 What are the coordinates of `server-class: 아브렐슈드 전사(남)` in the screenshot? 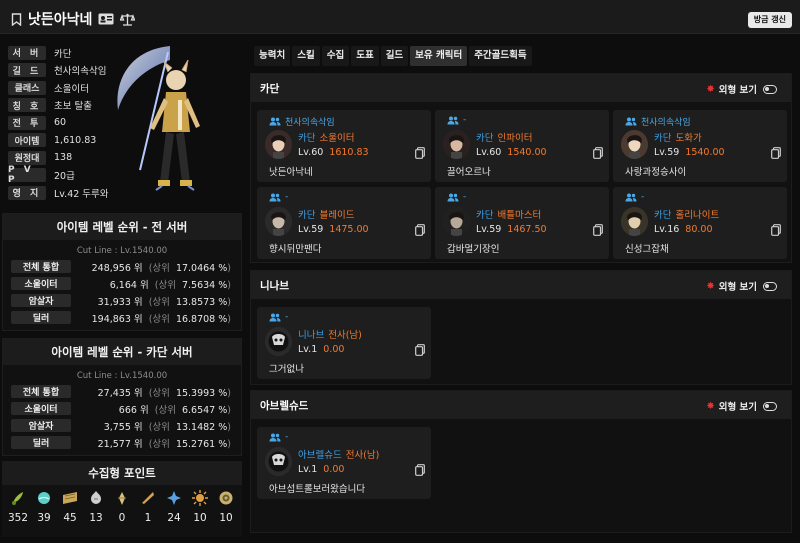 It's located at (338, 454).